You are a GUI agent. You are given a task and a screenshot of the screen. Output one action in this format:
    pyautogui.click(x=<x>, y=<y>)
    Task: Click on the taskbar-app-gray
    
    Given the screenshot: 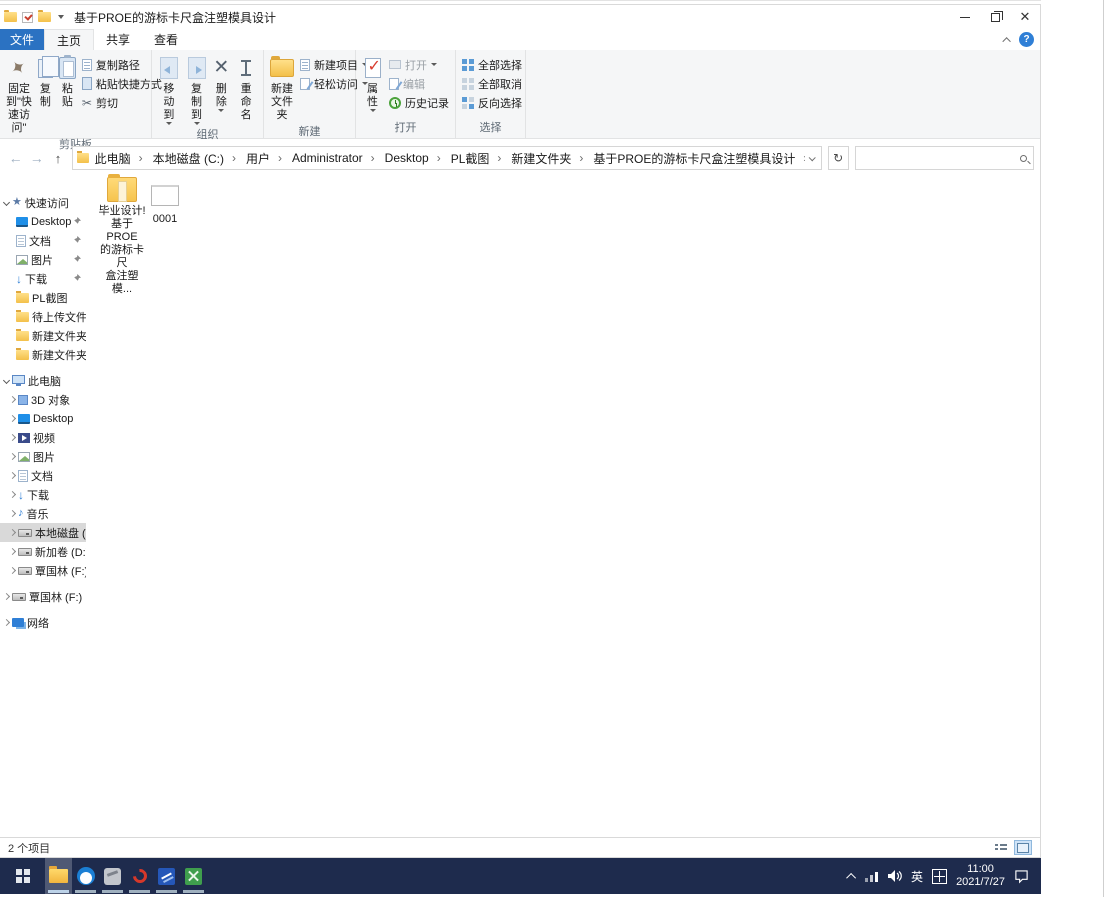 What is the action you would take?
    pyautogui.click(x=112, y=876)
    